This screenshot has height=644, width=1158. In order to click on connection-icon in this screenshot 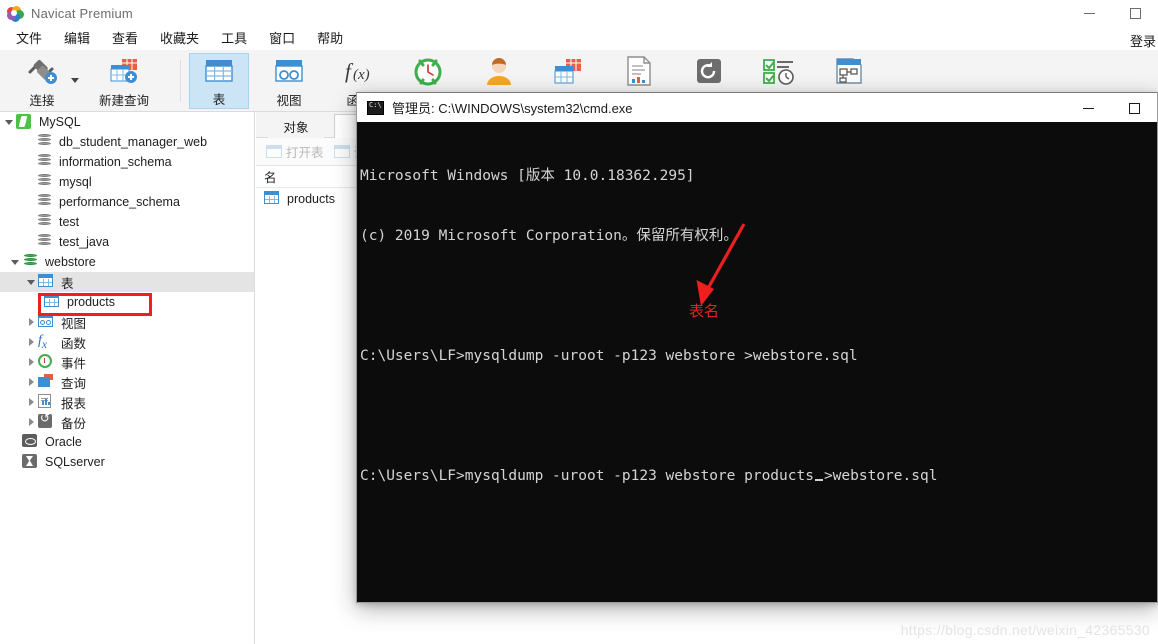, I will do `click(42, 71)`.